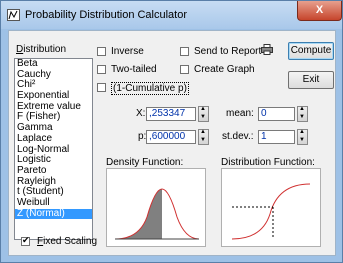 This screenshot has width=343, height=263. What do you see at coordinates (276, 114) in the screenshot?
I see `mean-field: 0` at bounding box center [276, 114].